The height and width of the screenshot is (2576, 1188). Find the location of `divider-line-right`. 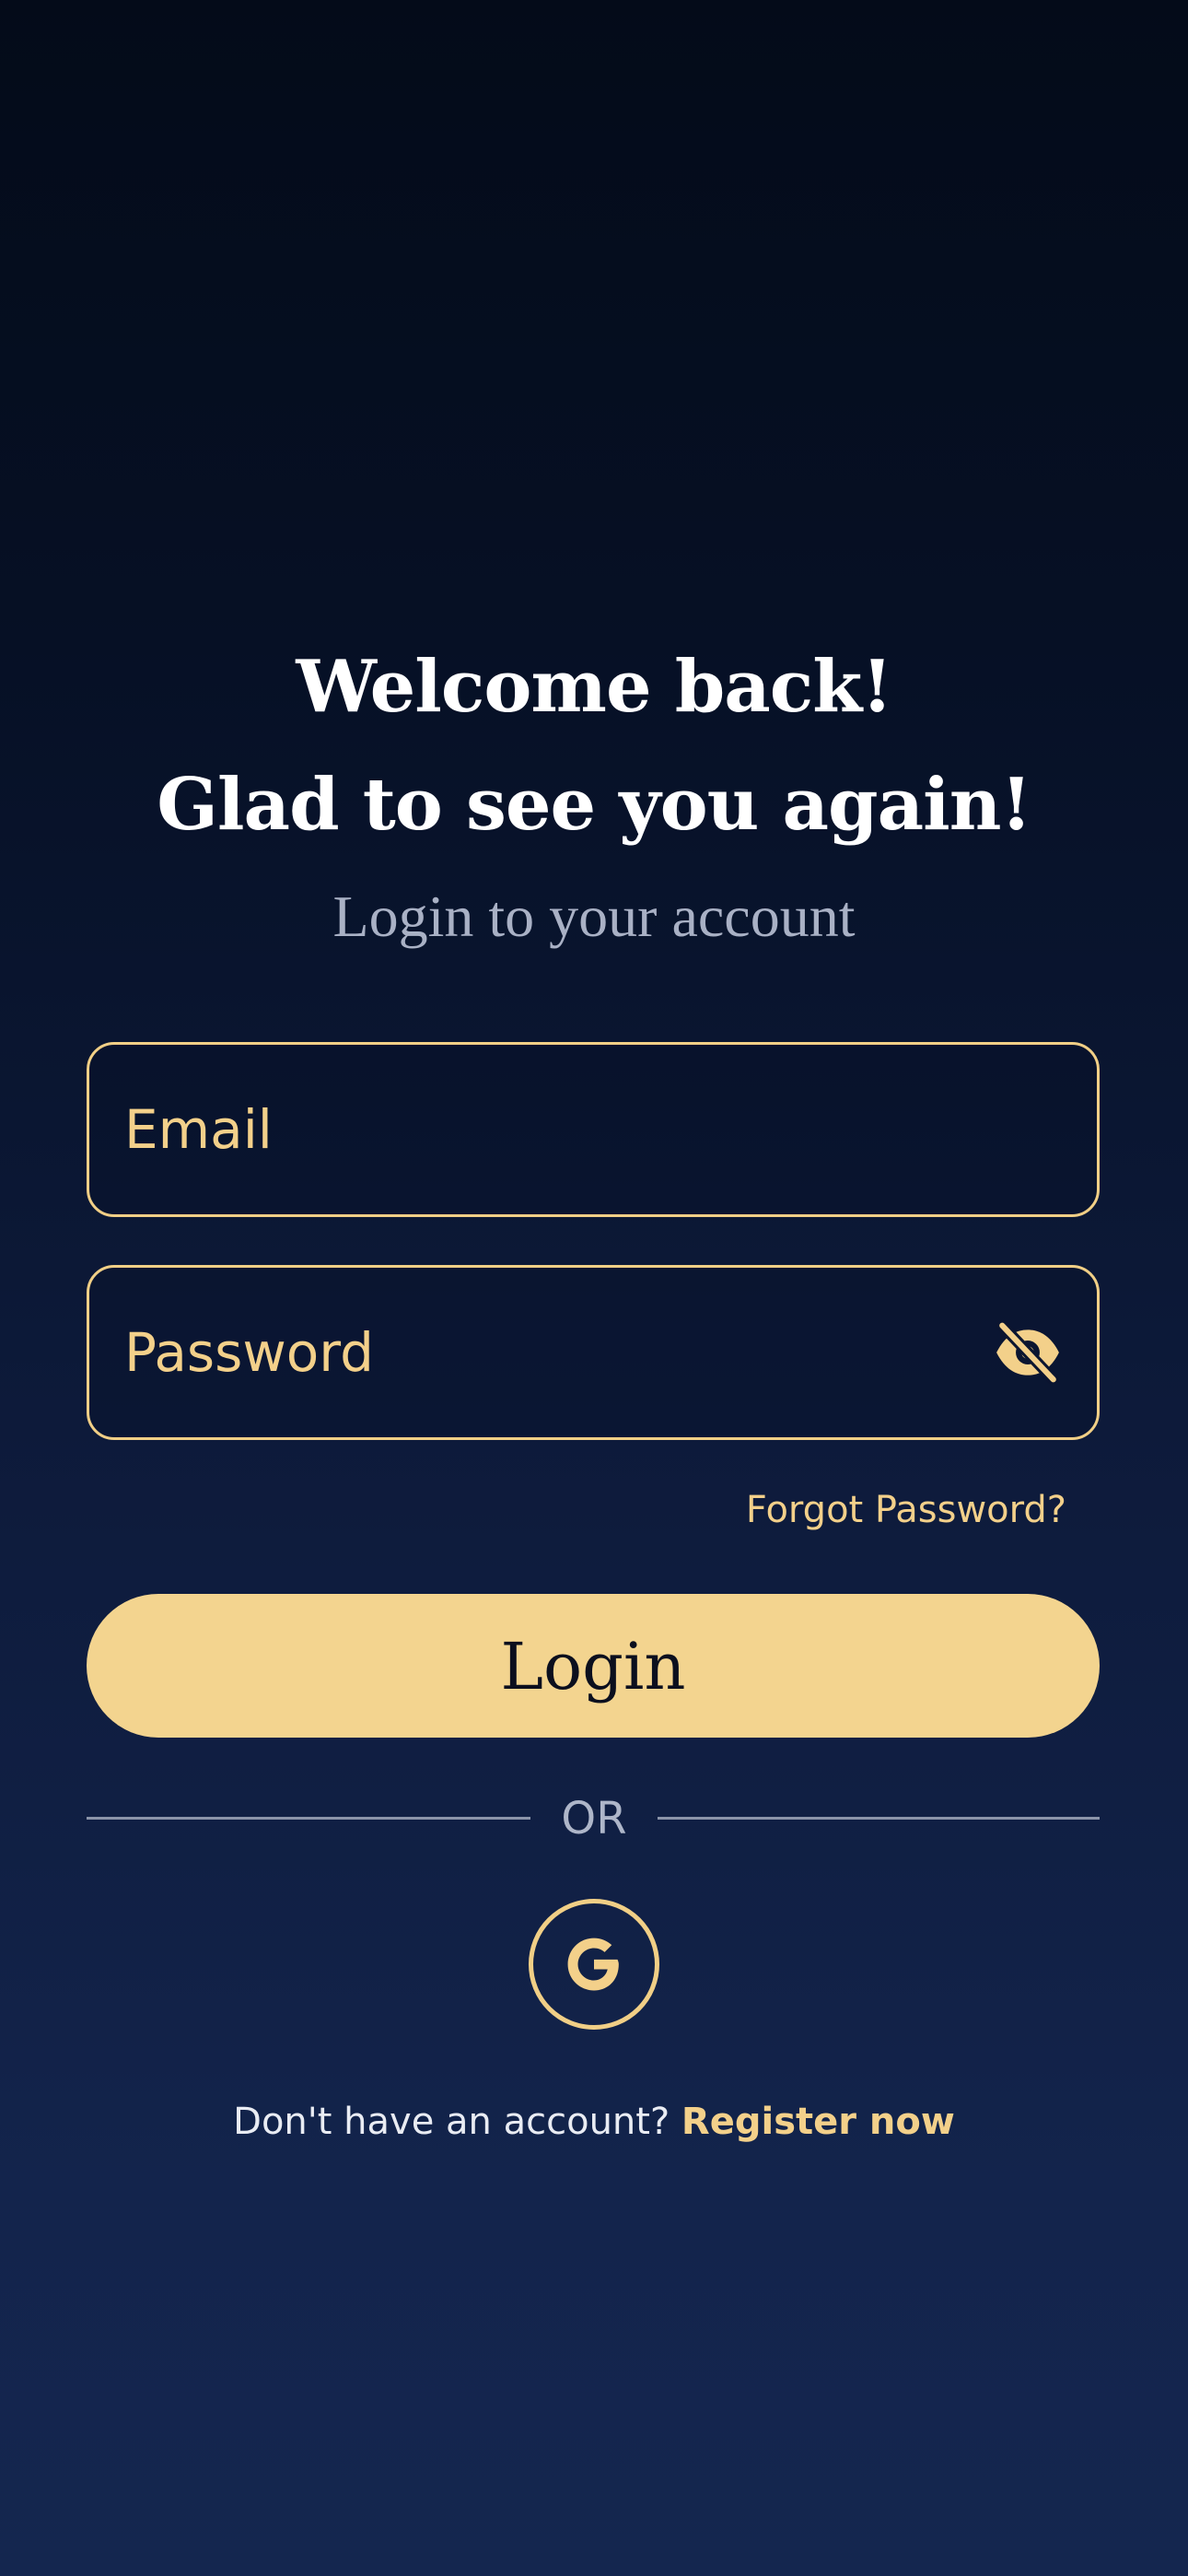

divider-line-right is located at coordinates (879, 1818).